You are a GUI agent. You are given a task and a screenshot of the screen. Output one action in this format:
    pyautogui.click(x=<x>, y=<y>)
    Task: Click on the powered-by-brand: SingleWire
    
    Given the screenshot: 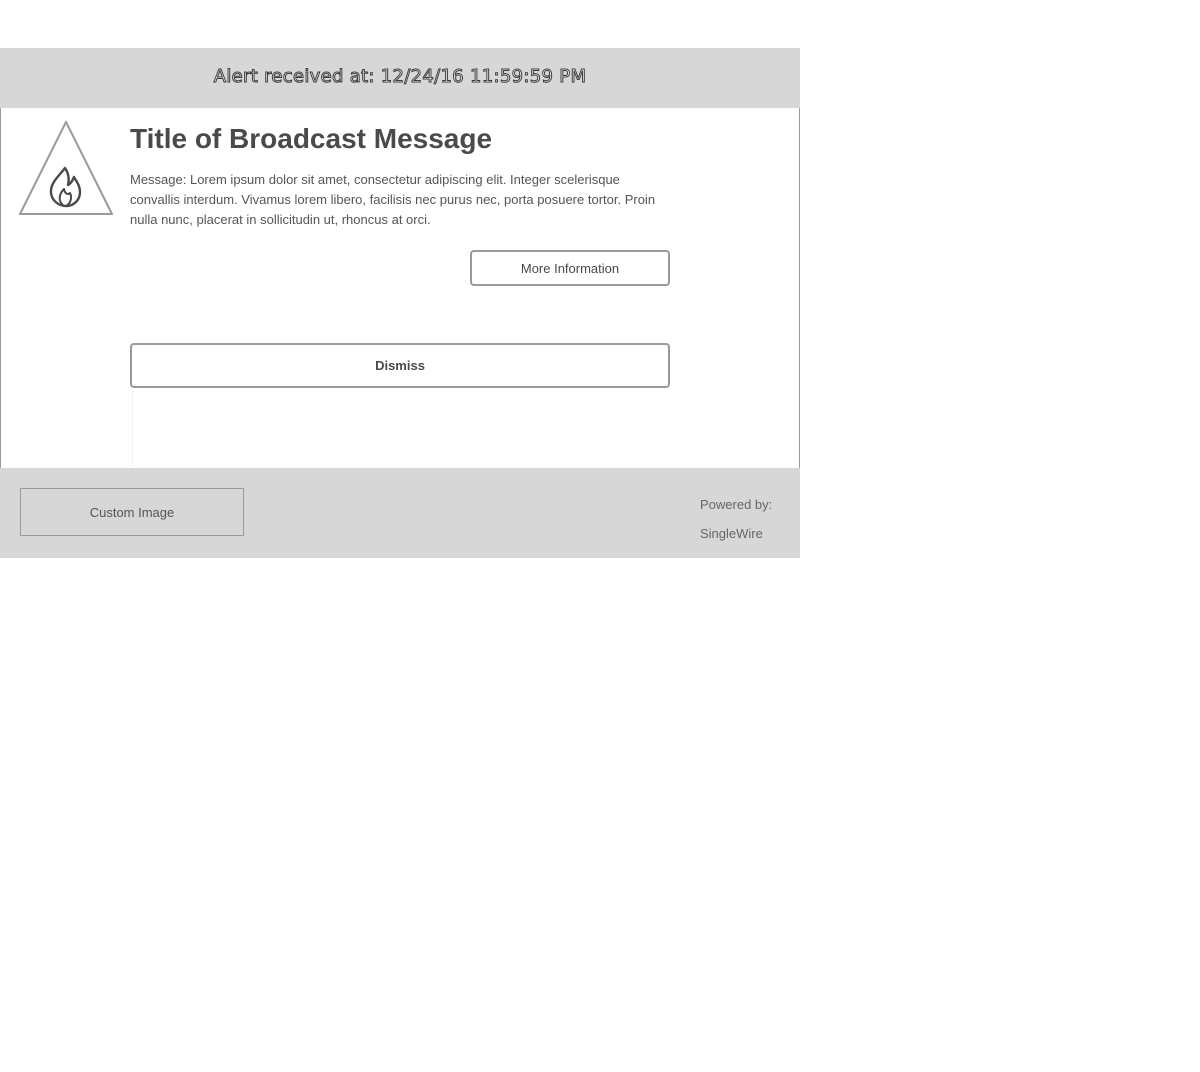 What is the action you would take?
    pyautogui.click(x=731, y=533)
    